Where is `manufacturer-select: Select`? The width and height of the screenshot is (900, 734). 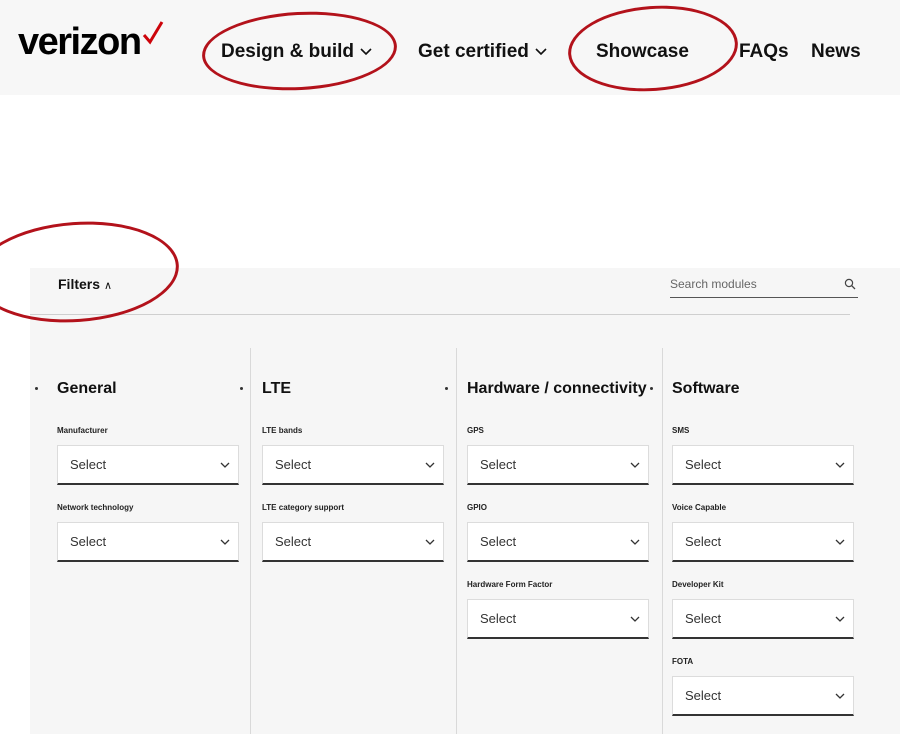 manufacturer-select: Select is located at coordinates (148, 465).